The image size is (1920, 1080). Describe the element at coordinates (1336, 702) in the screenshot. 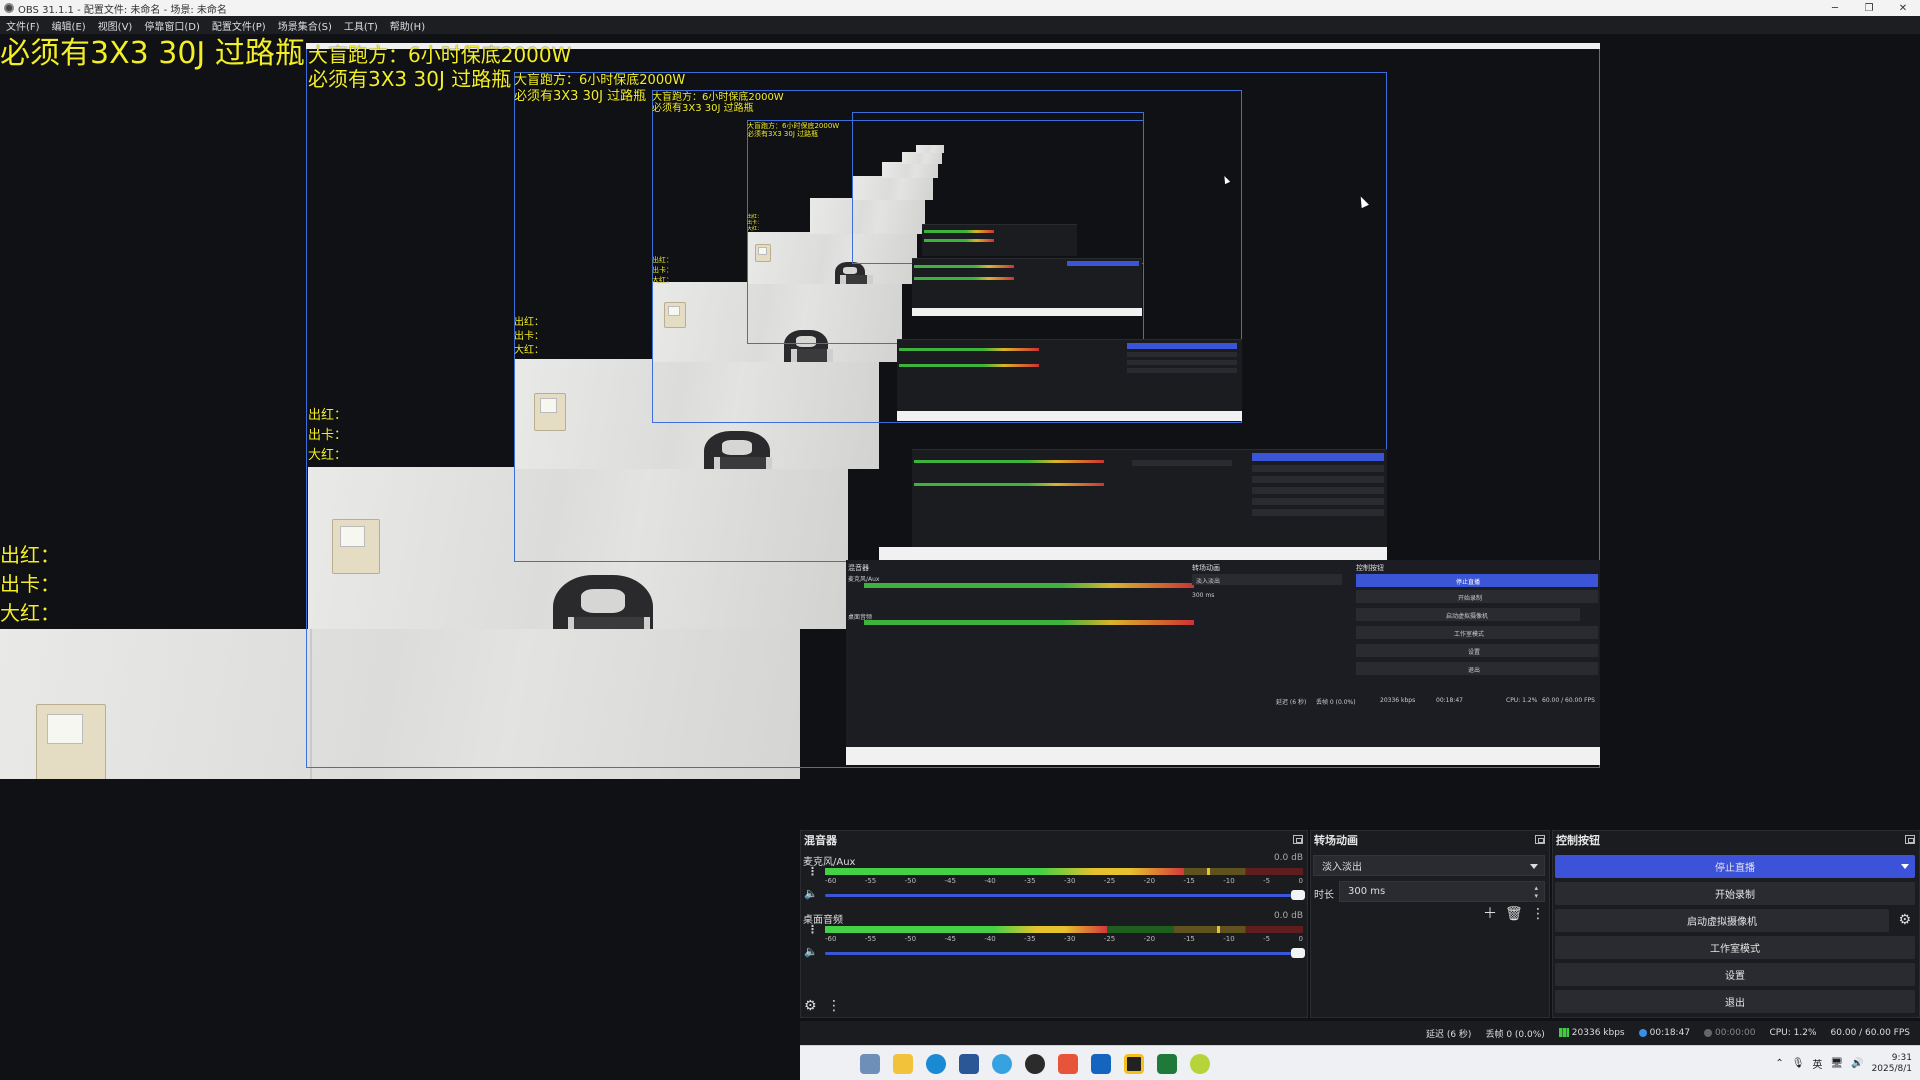

I see `nested-status-dropped: 丢帧 0 (0.0%)` at that location.